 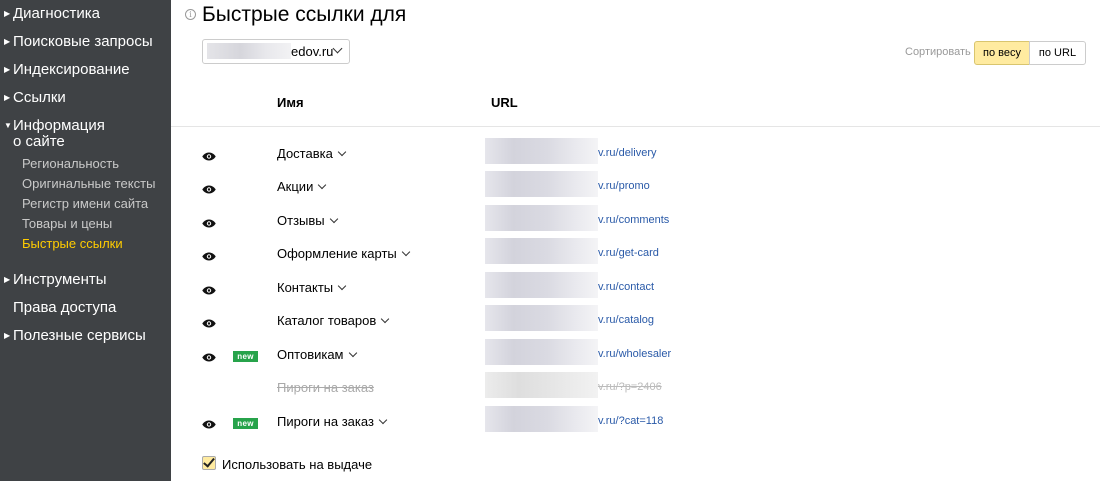 I want to click on link-url: v.ru/catalog, so click(x=626, y=320).